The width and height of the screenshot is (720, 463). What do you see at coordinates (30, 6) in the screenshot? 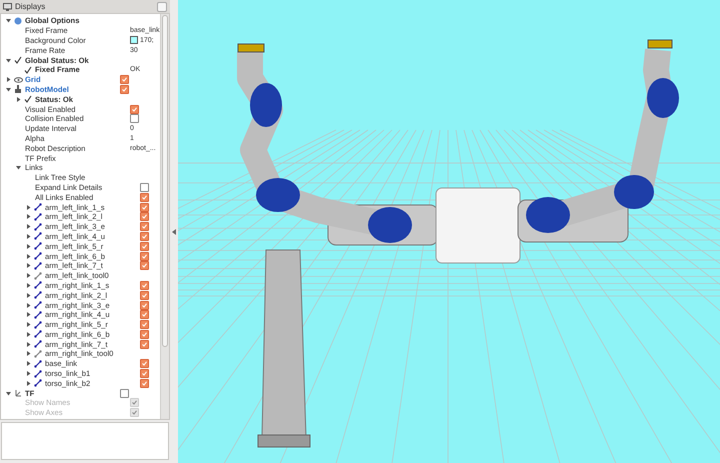
I see `panel-title: Displays` at bounding box center [30, 6].